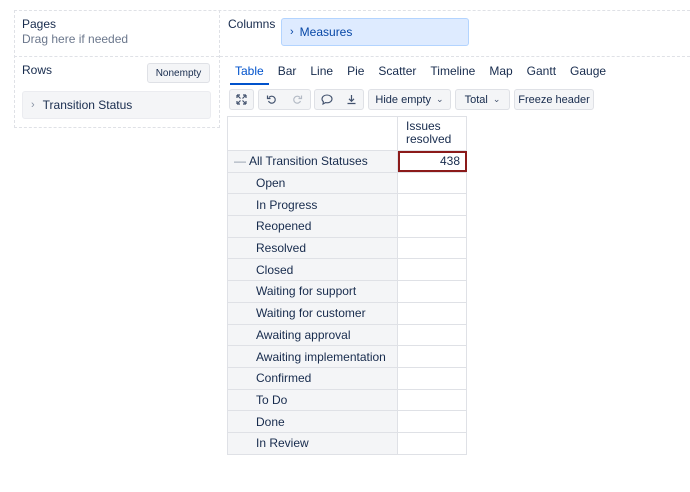  What do you see at coordinates (75, 39) in the screenshot?
I see `pages-dropzone: Drag here if needed` at bounding box center [75, 39].